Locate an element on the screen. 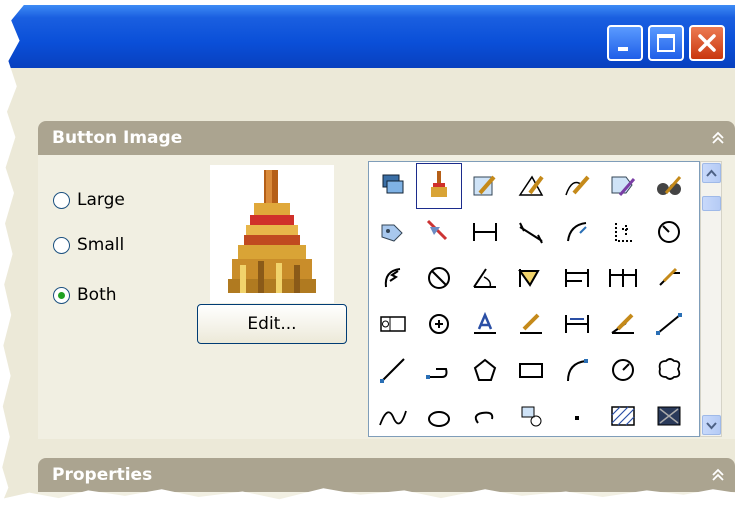 This screenshot has width=735, height=508. icon-cell-ellipse-arc is located at coordinates (485, 414).